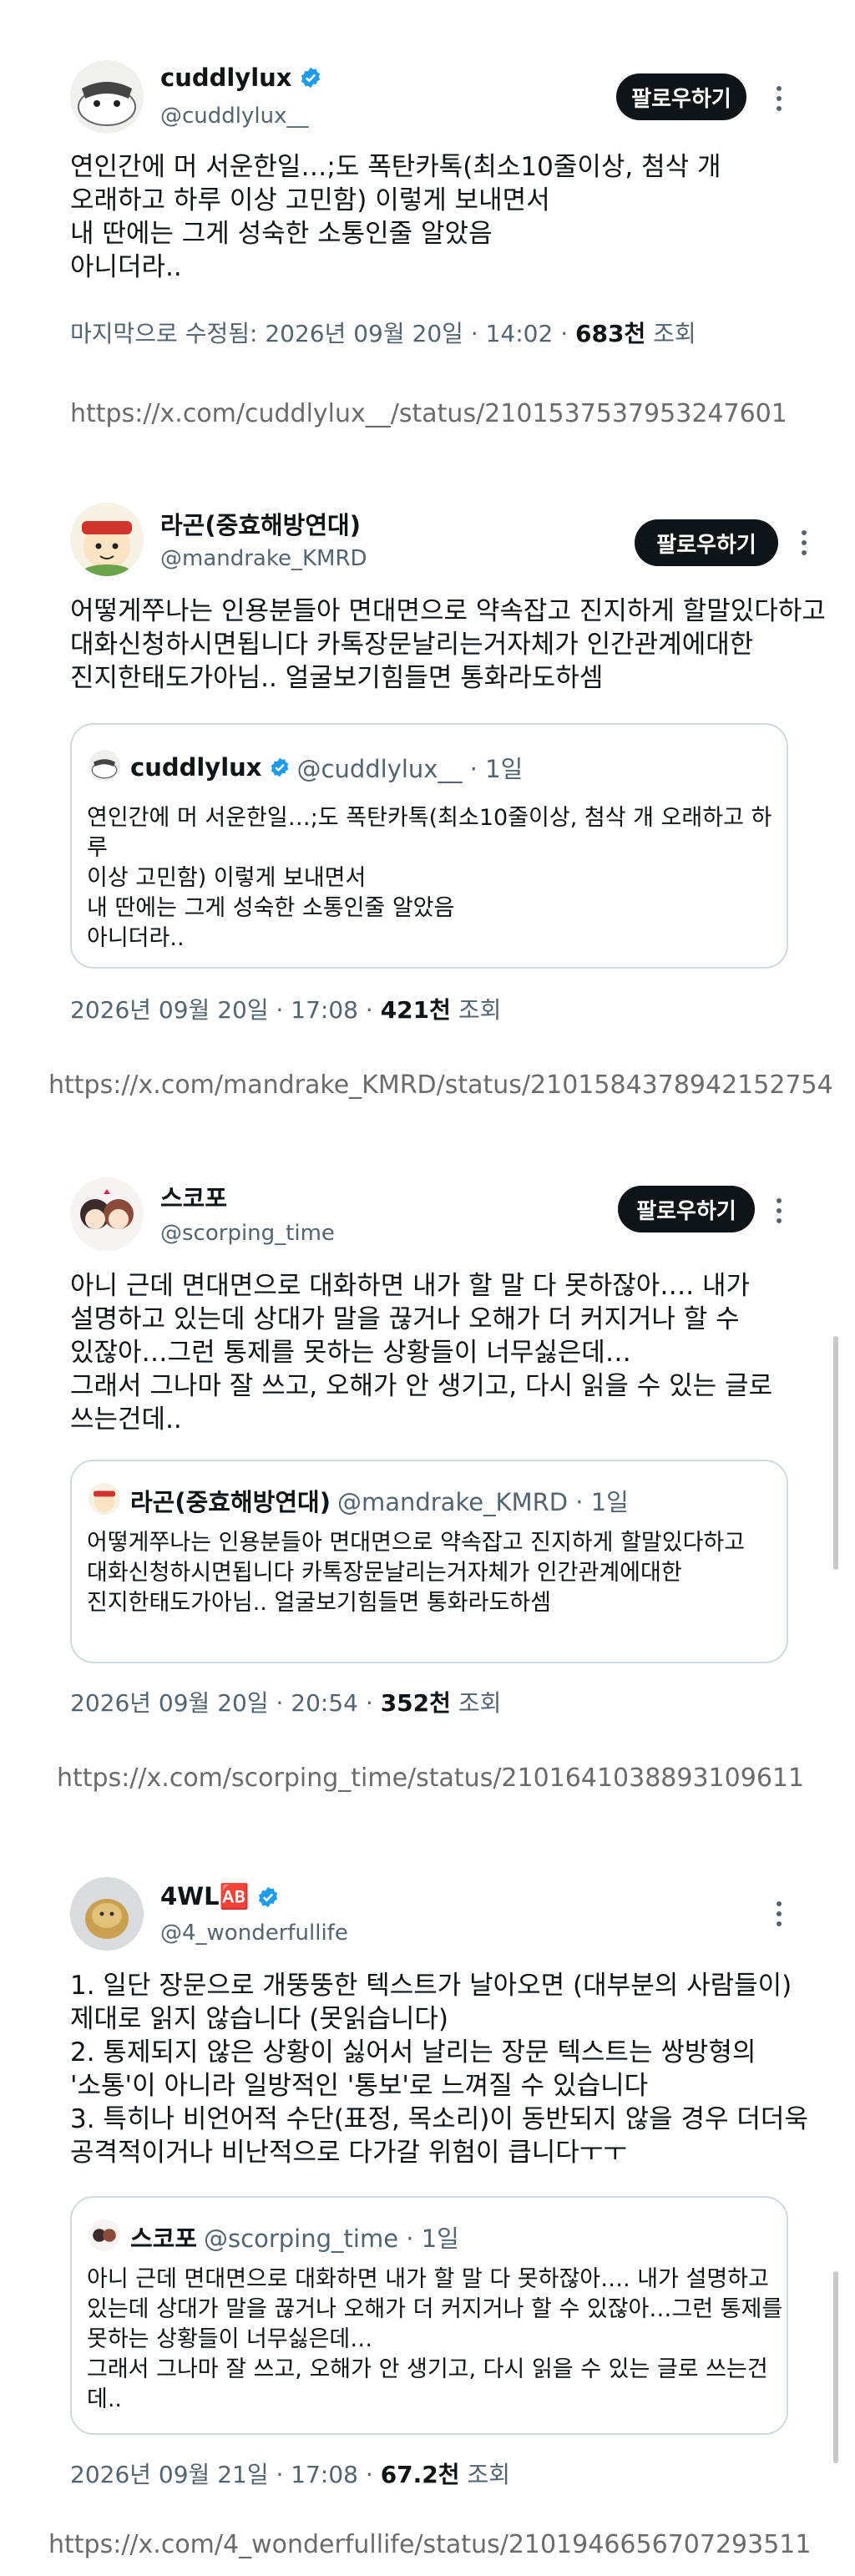 Image resolution: width=855 pixels, height=2576 pixels. What do you see at coordinates (254, 1933) in the screenshot?
I see `author-handle: @4_wonderfullife` at bounding box center [254, 1933].